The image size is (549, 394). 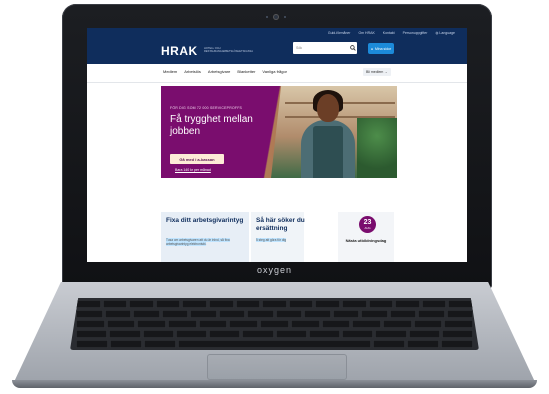 I want to click on utility-link: Personuppgifter, so click(x=415, y=33).